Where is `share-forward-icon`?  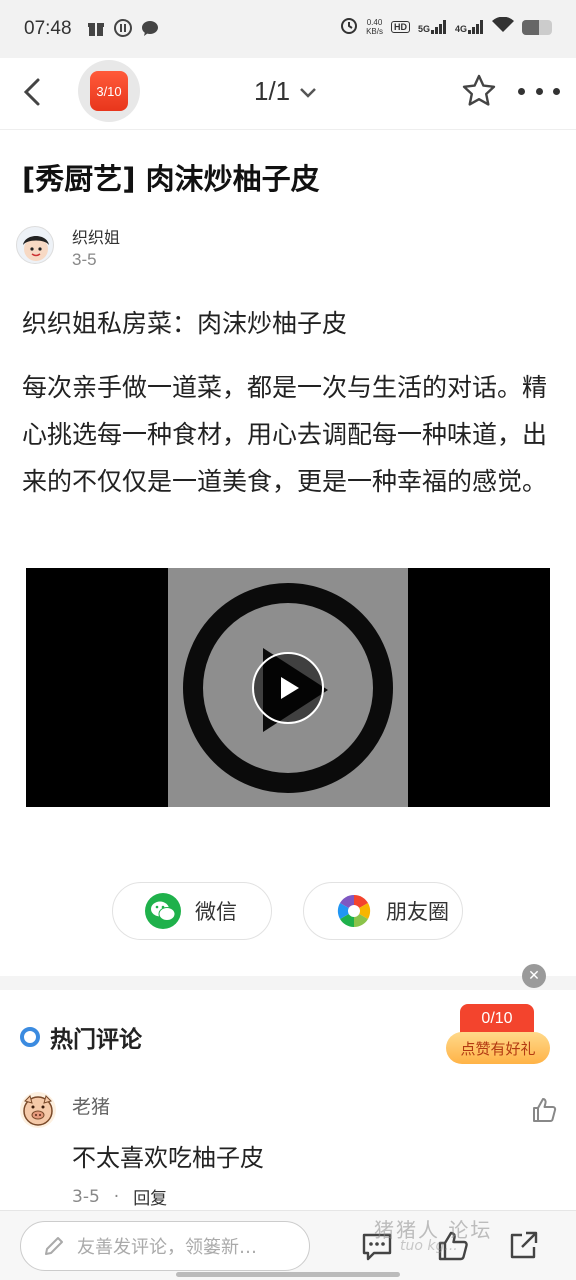 share-forward-icon is located at coordinates (523, 1246).